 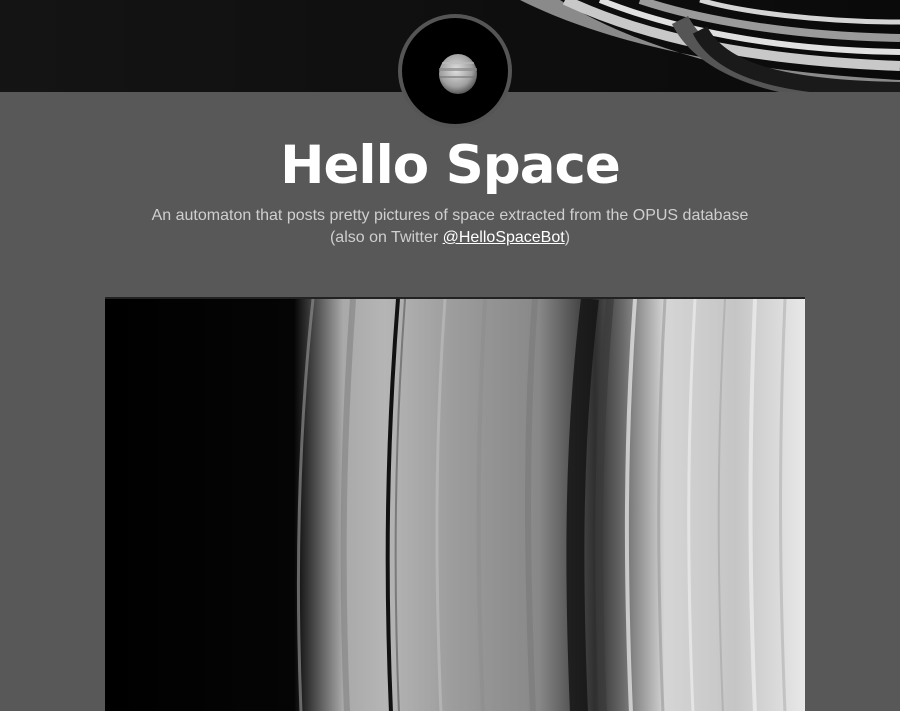 I want to click on page-title: Hello Space, so click(x=450, y=165).